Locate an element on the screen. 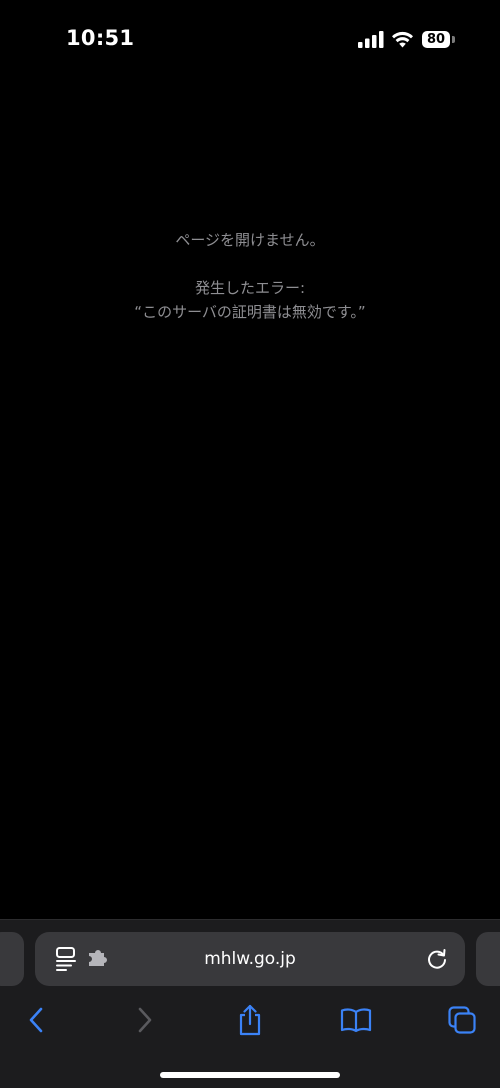  navigation-row is located at coordinates (250, 1020).